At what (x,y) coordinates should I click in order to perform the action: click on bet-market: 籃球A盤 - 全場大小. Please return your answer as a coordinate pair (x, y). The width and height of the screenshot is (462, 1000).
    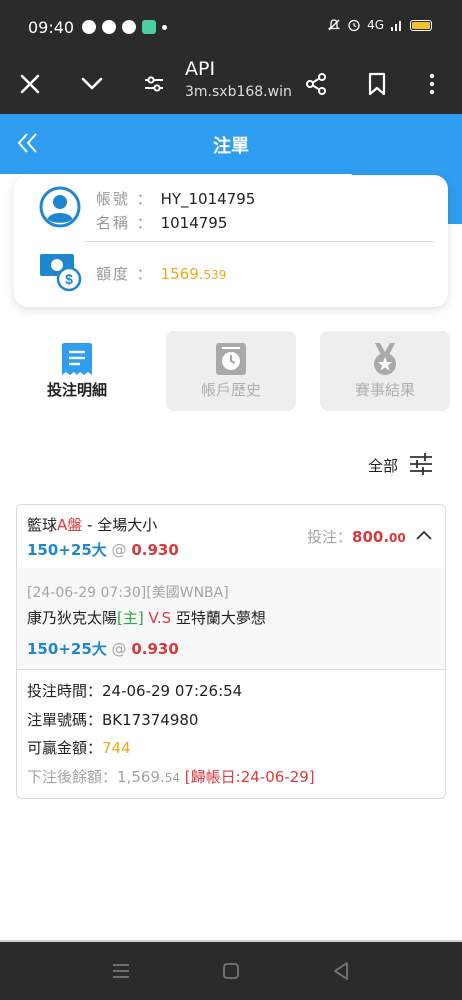
    Looking at the image, I should click on (92, 524).